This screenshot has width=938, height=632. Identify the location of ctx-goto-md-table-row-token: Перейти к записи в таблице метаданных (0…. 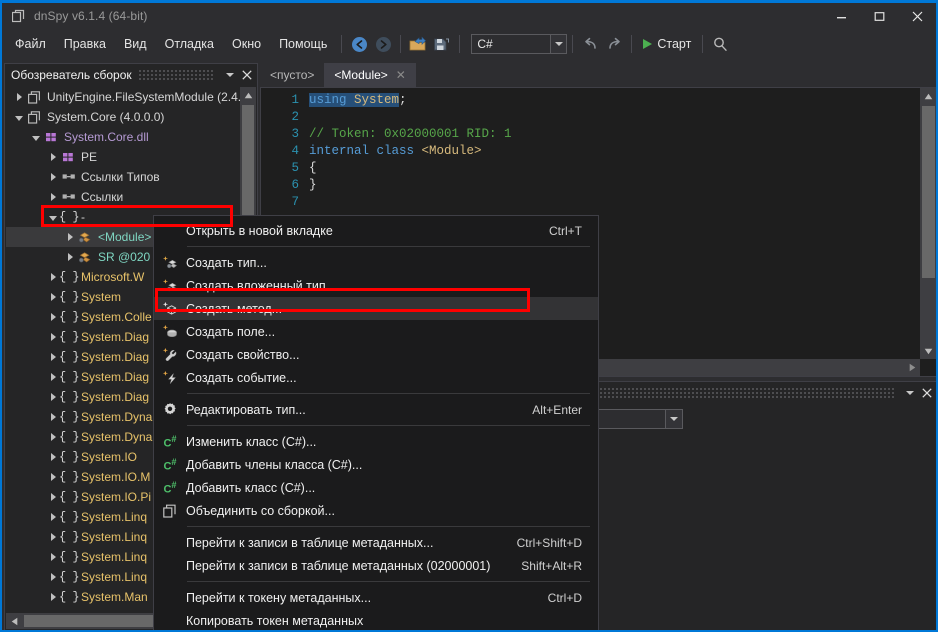
(376, 565).